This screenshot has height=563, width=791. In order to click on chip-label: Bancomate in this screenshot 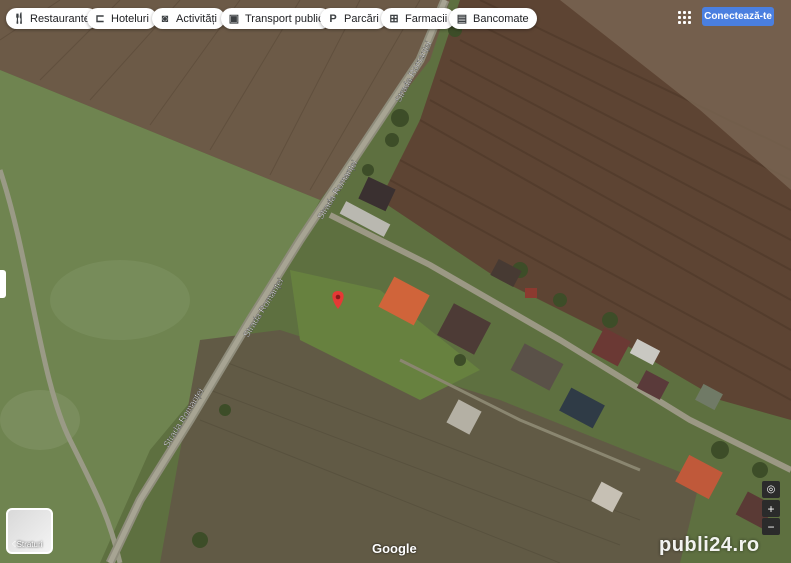, I will do `click(501, 18)`.